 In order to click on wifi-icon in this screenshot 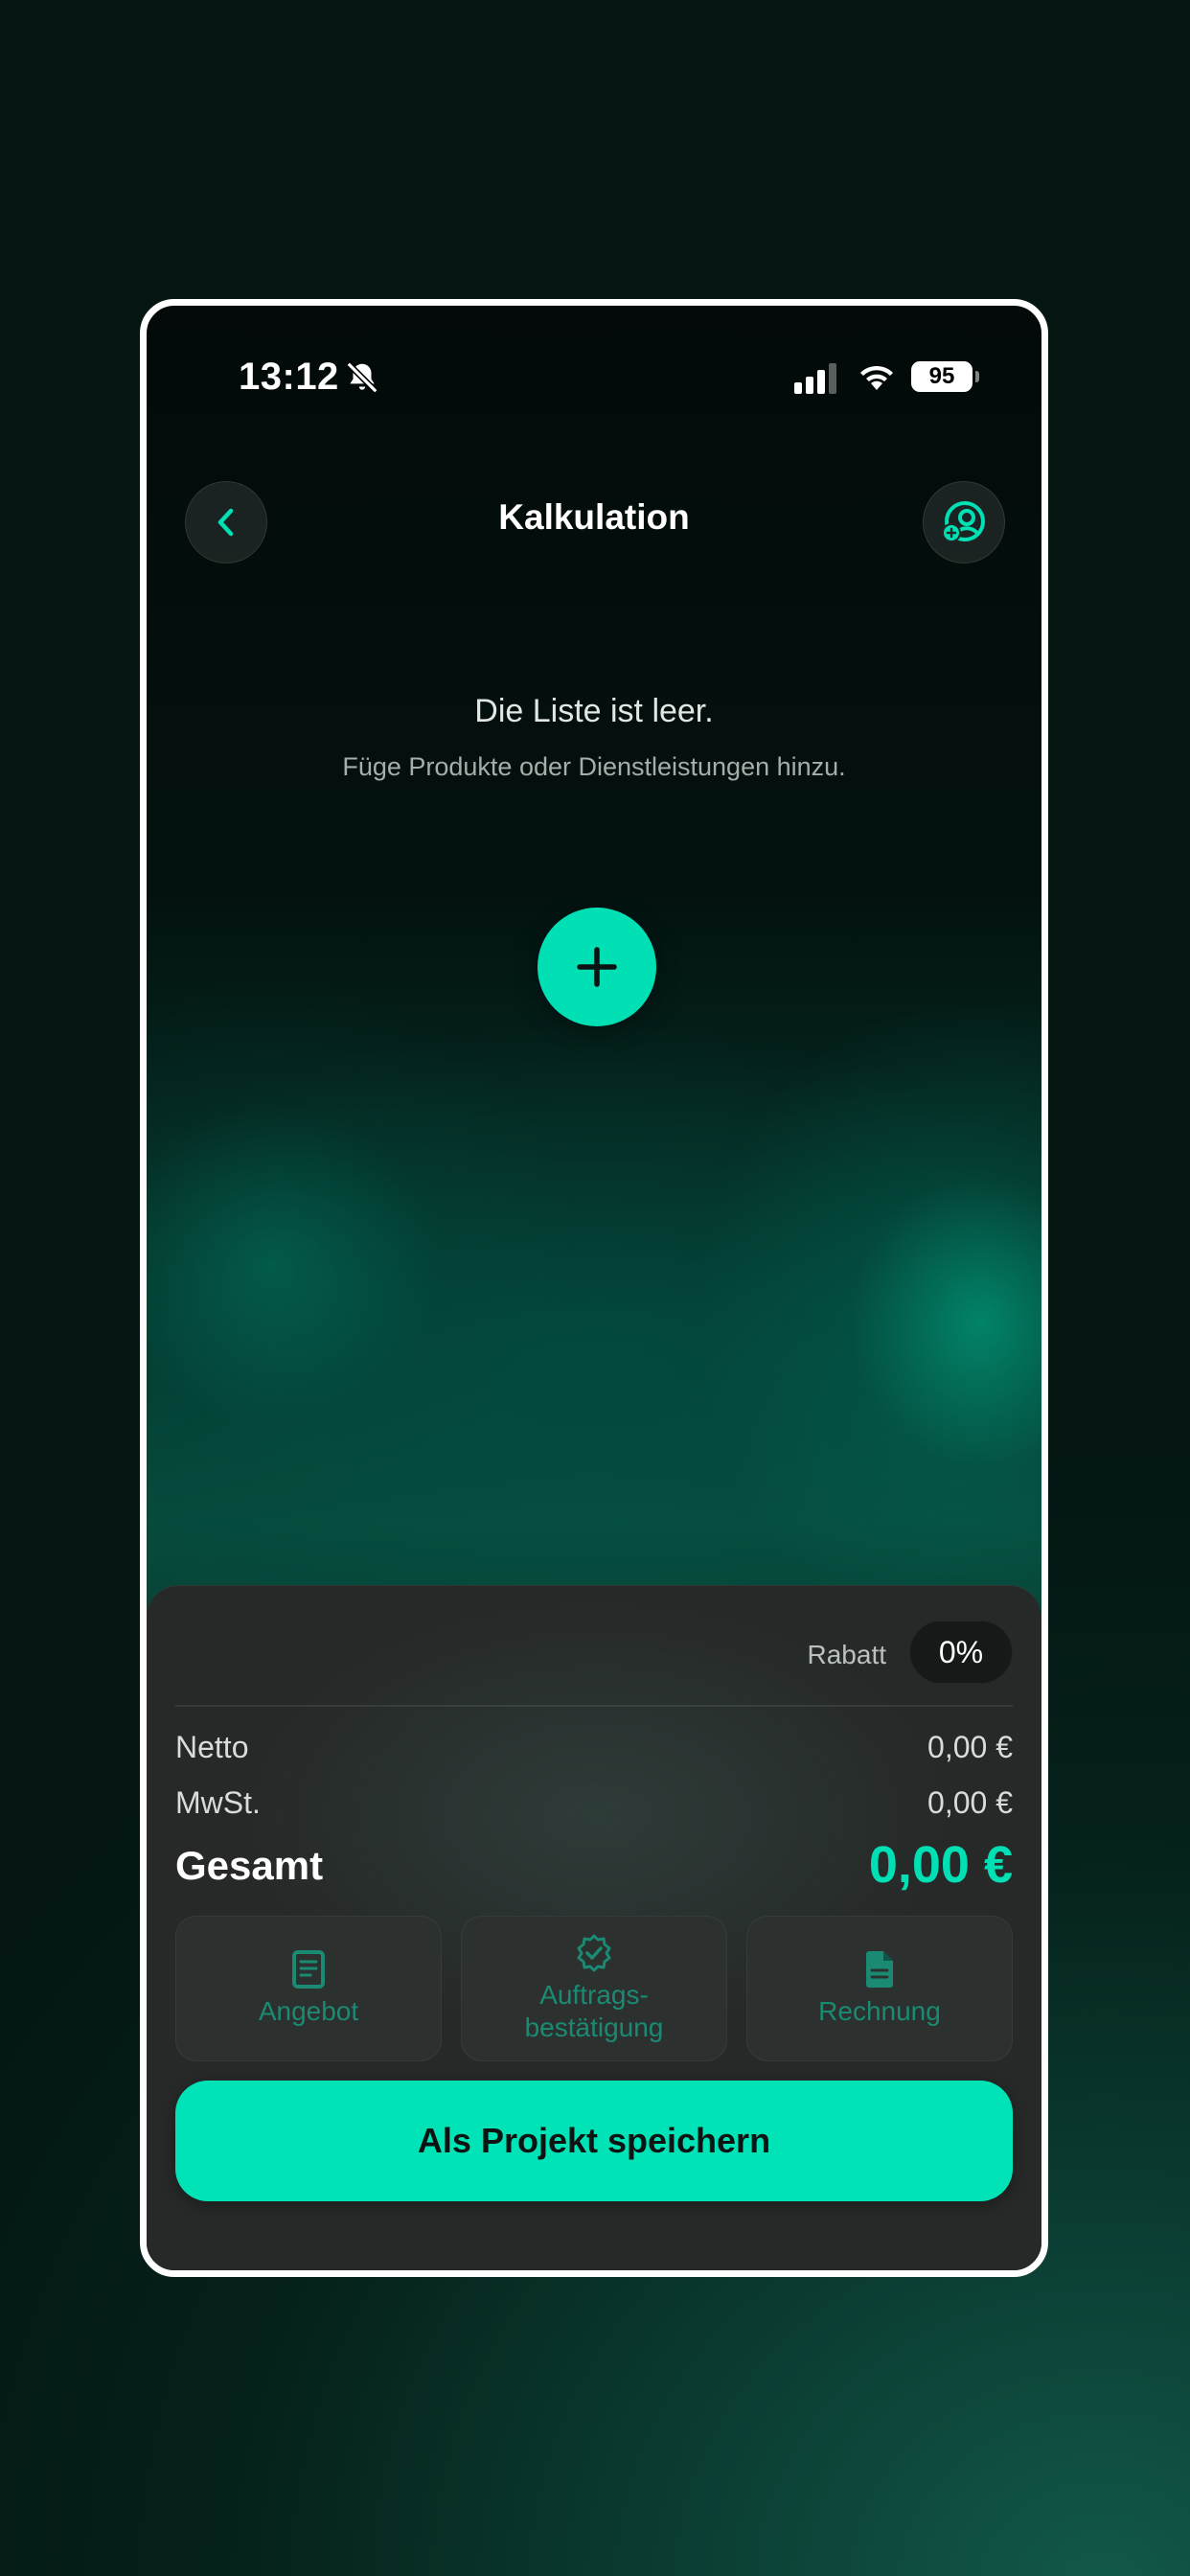, I will do `click(876, 377)`.